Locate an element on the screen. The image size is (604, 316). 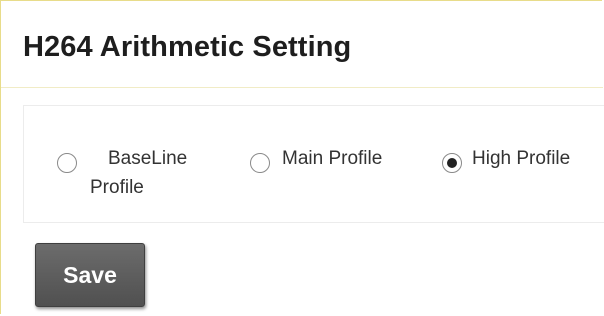
radio-option-baseline-profile: BaseLine Profile is located at coordinates (139, 176).